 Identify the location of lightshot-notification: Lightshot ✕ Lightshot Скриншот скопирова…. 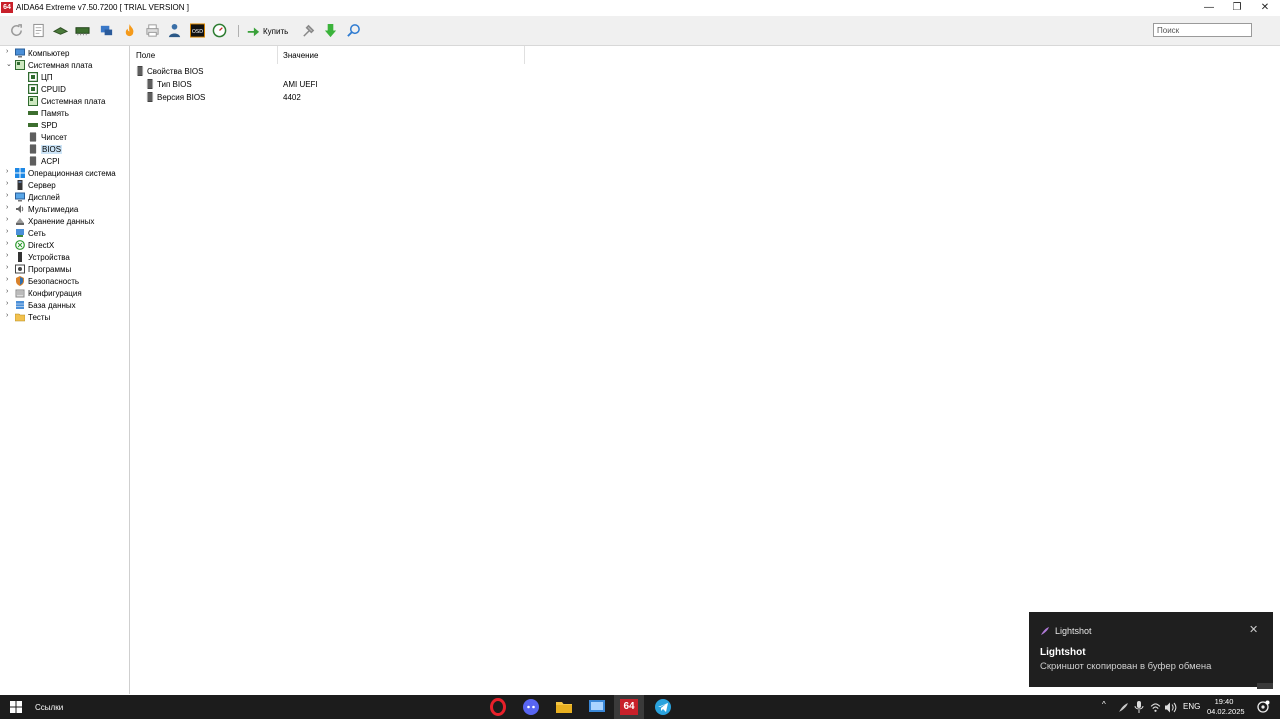
(1151, 650).